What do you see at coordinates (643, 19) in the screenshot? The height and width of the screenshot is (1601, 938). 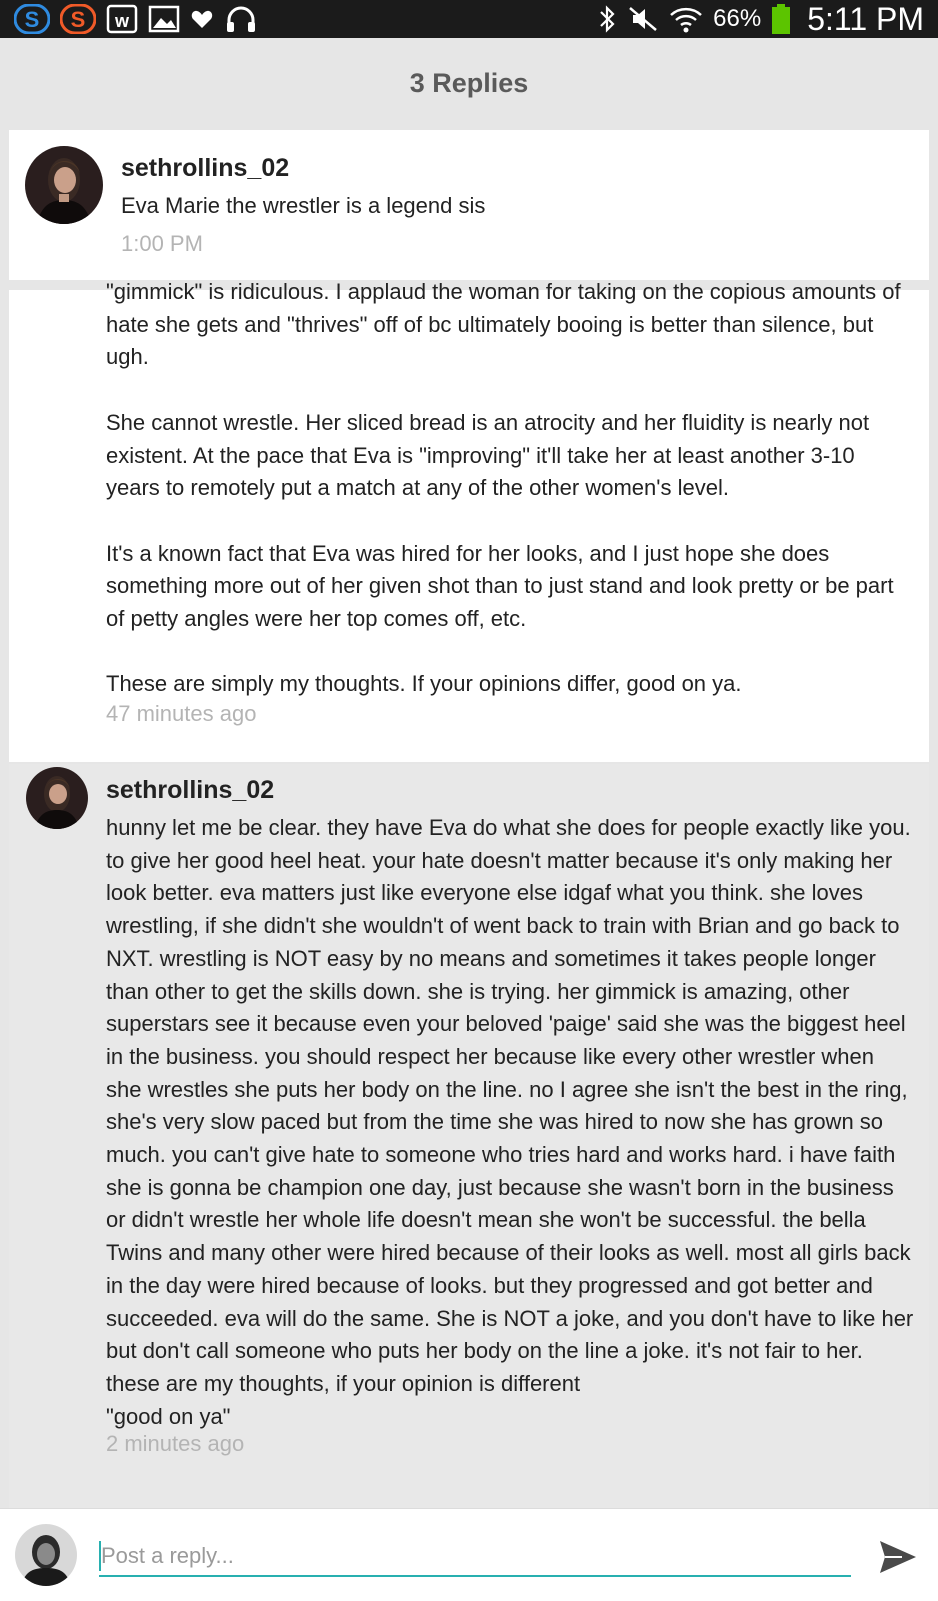 I see `mute-icon` at bounding box center [643, 19].